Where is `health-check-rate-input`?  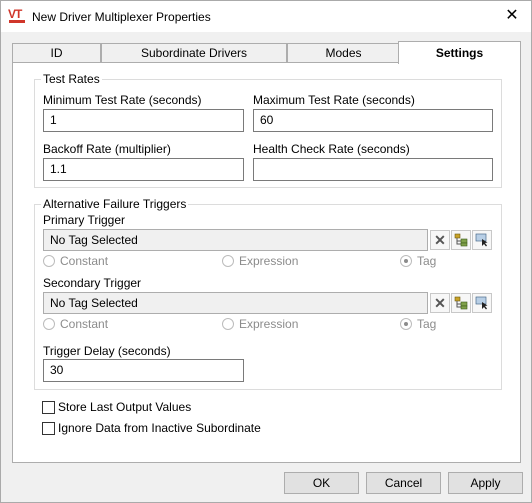 health-check-rate-input is located at coordinates (373, 169).